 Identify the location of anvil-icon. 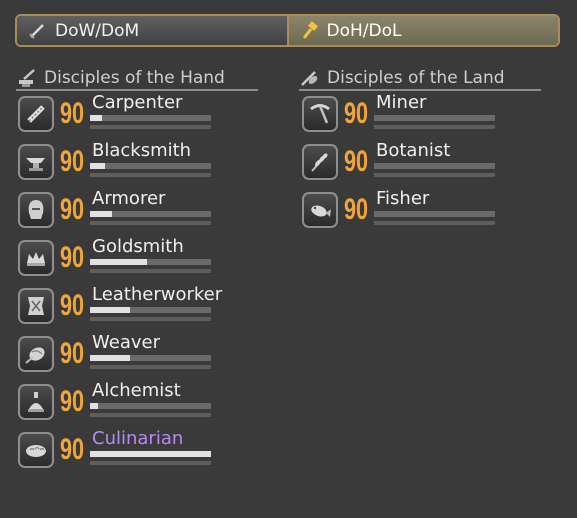
(36, 162).